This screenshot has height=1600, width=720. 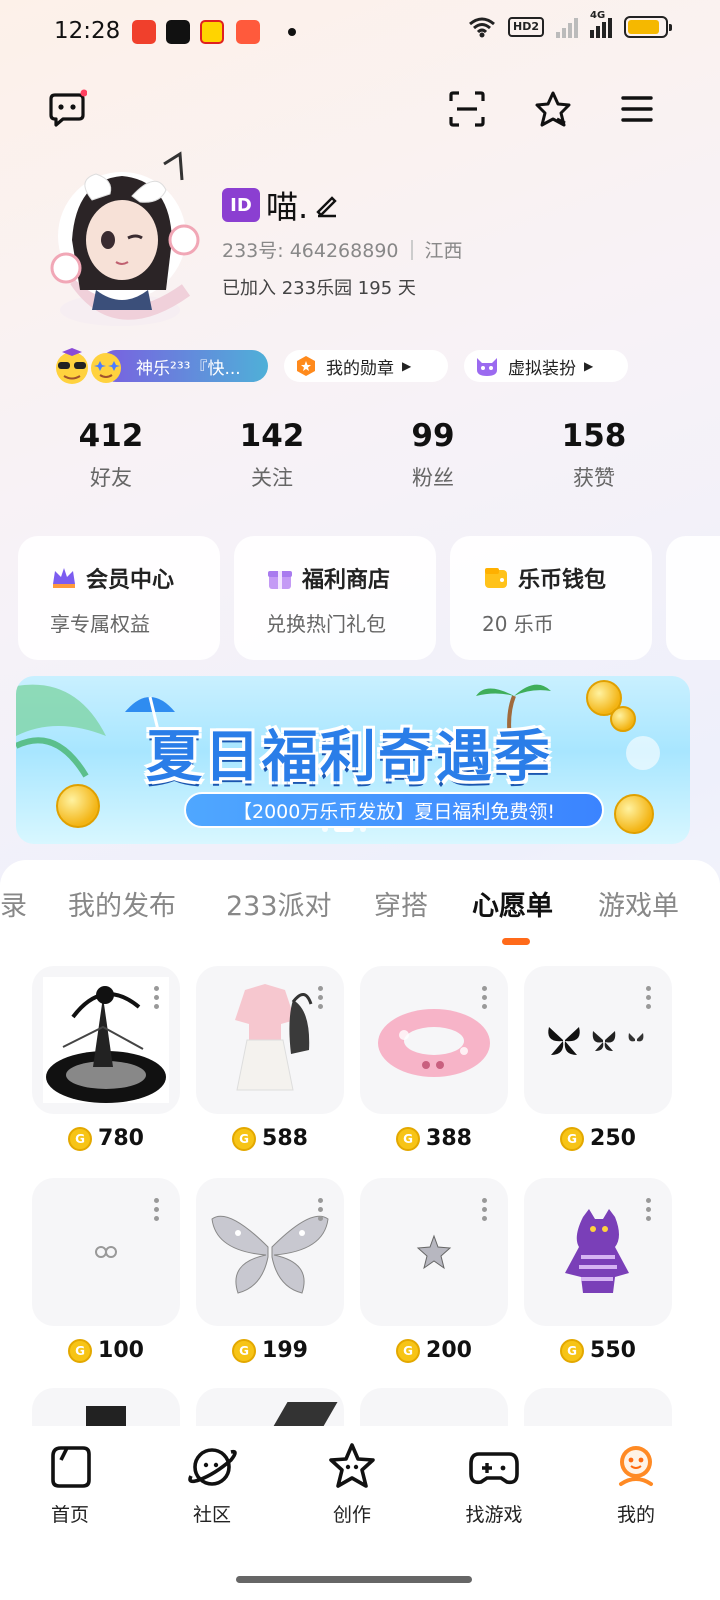 I want to click on message-icon, so click(x=67, y=109).